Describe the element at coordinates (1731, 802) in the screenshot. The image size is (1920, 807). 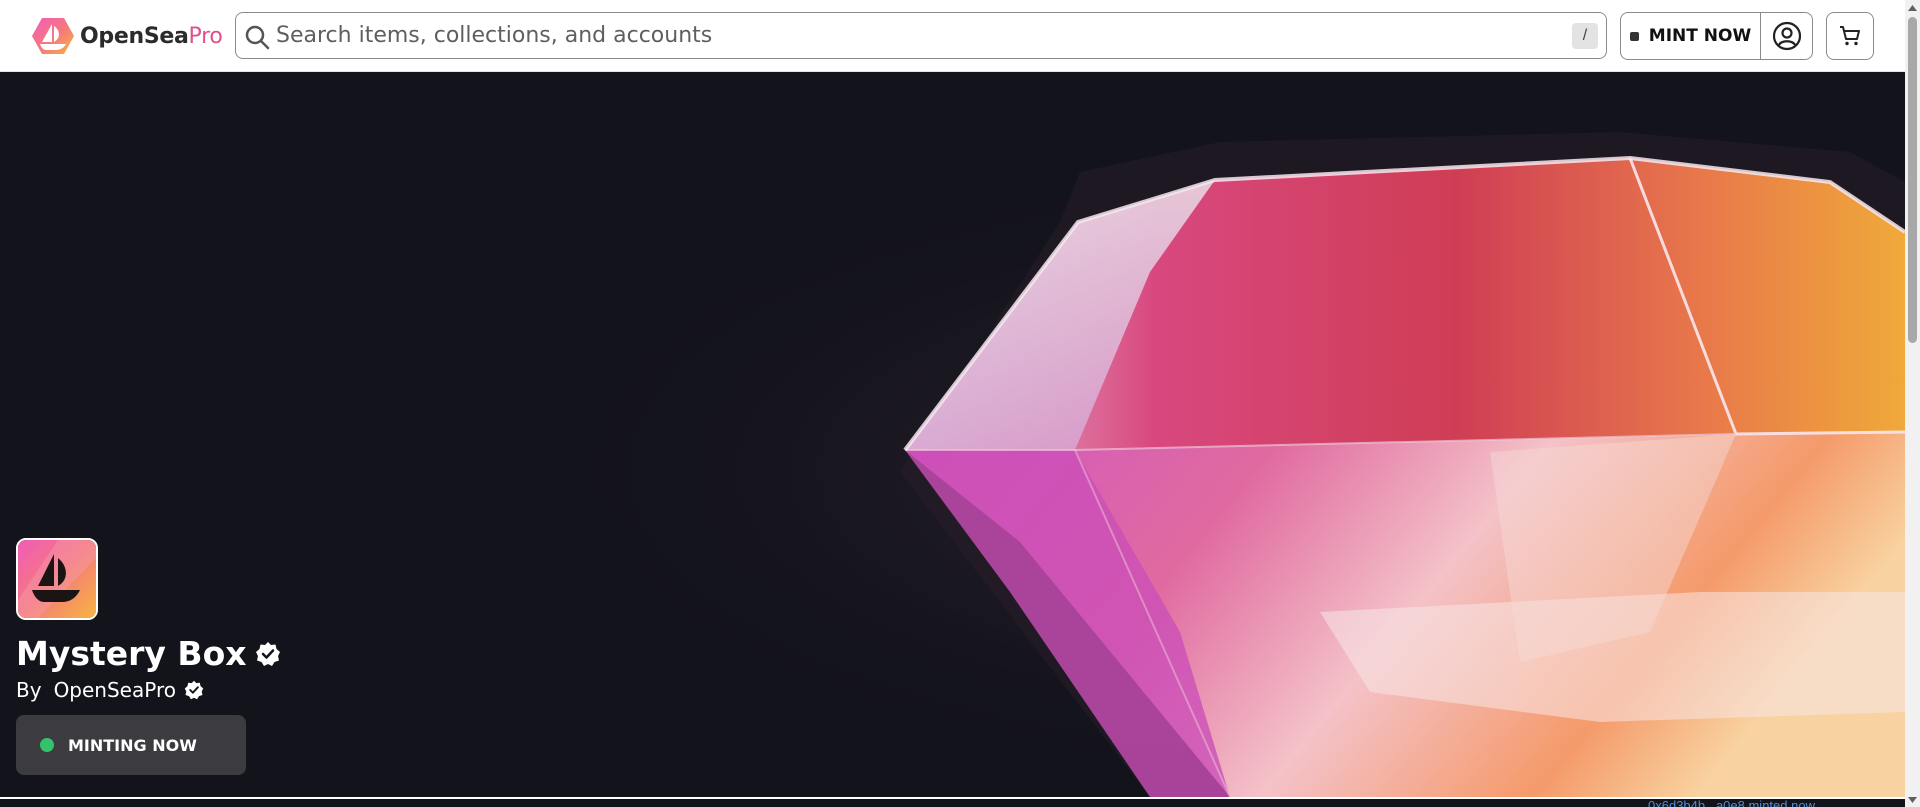
I see `mint-activity-ticker: 0x6d3b4b...a0e8 minted now` at that location.